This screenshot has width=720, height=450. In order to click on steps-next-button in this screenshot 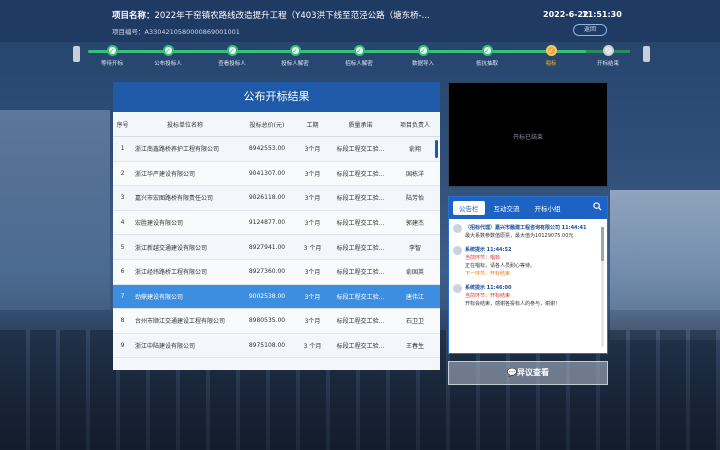, I will do `click(646, 54)`.